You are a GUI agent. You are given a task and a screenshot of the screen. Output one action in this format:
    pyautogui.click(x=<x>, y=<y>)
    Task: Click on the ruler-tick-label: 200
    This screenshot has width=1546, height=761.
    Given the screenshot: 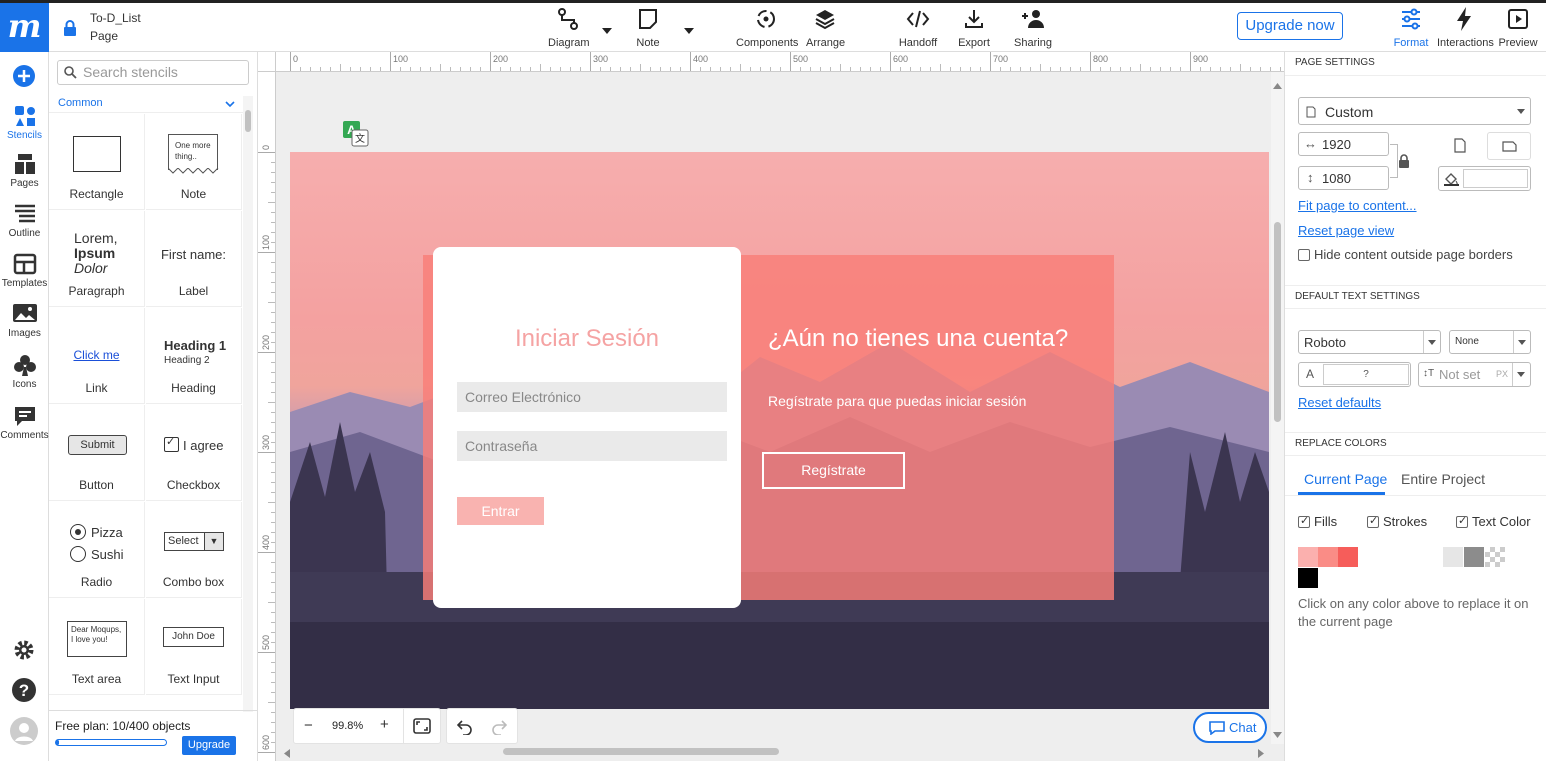 What is the action you would take?
    pyautogui.click(x=266, y=342)
    